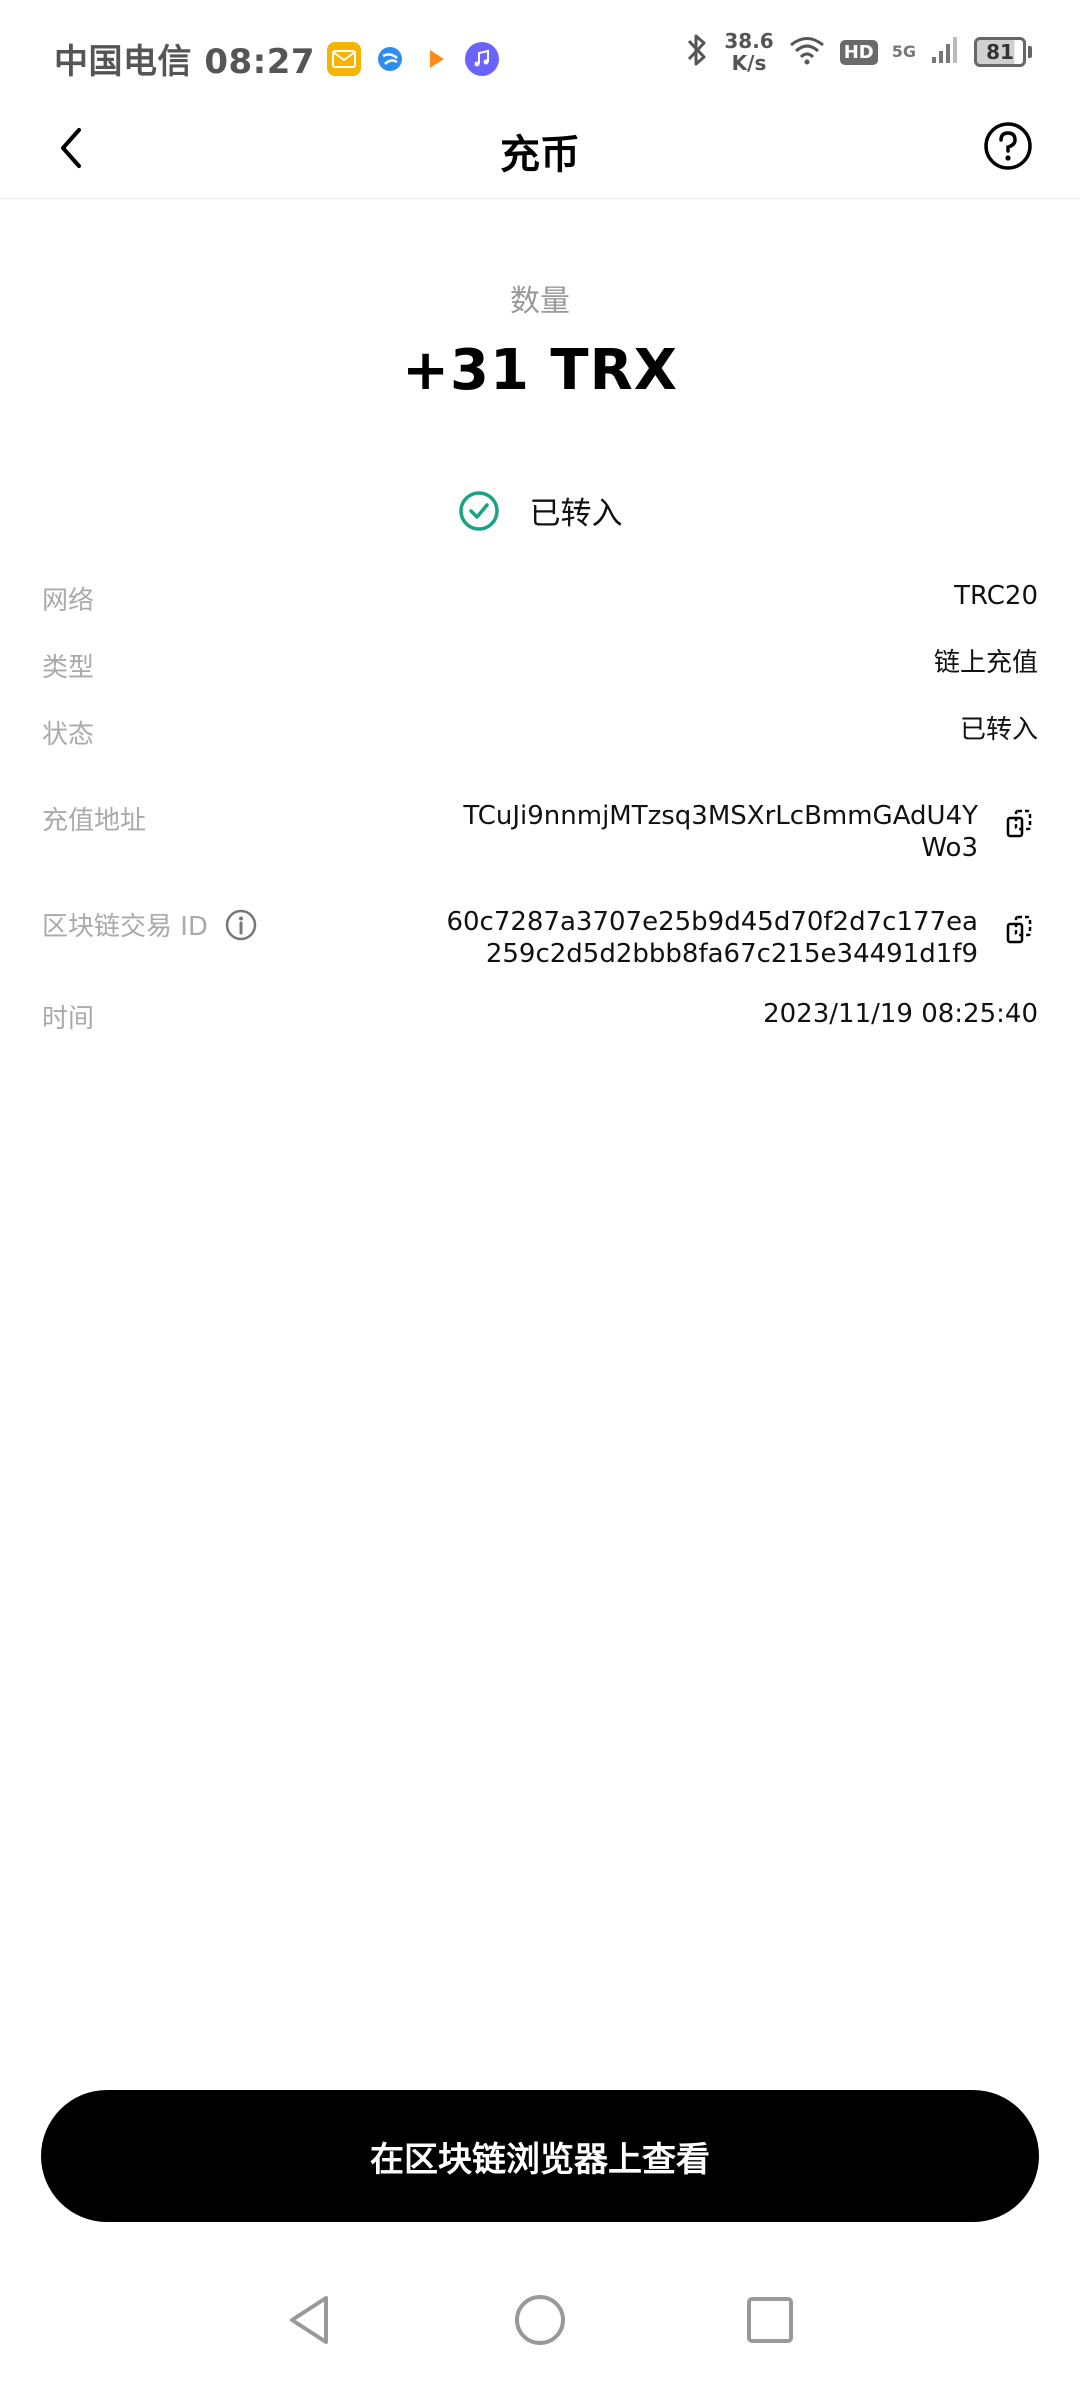 Image resolution: width=1080 pixels, height=2388 pixels. I want to click on square-recents-icon, so click(770, 2320).